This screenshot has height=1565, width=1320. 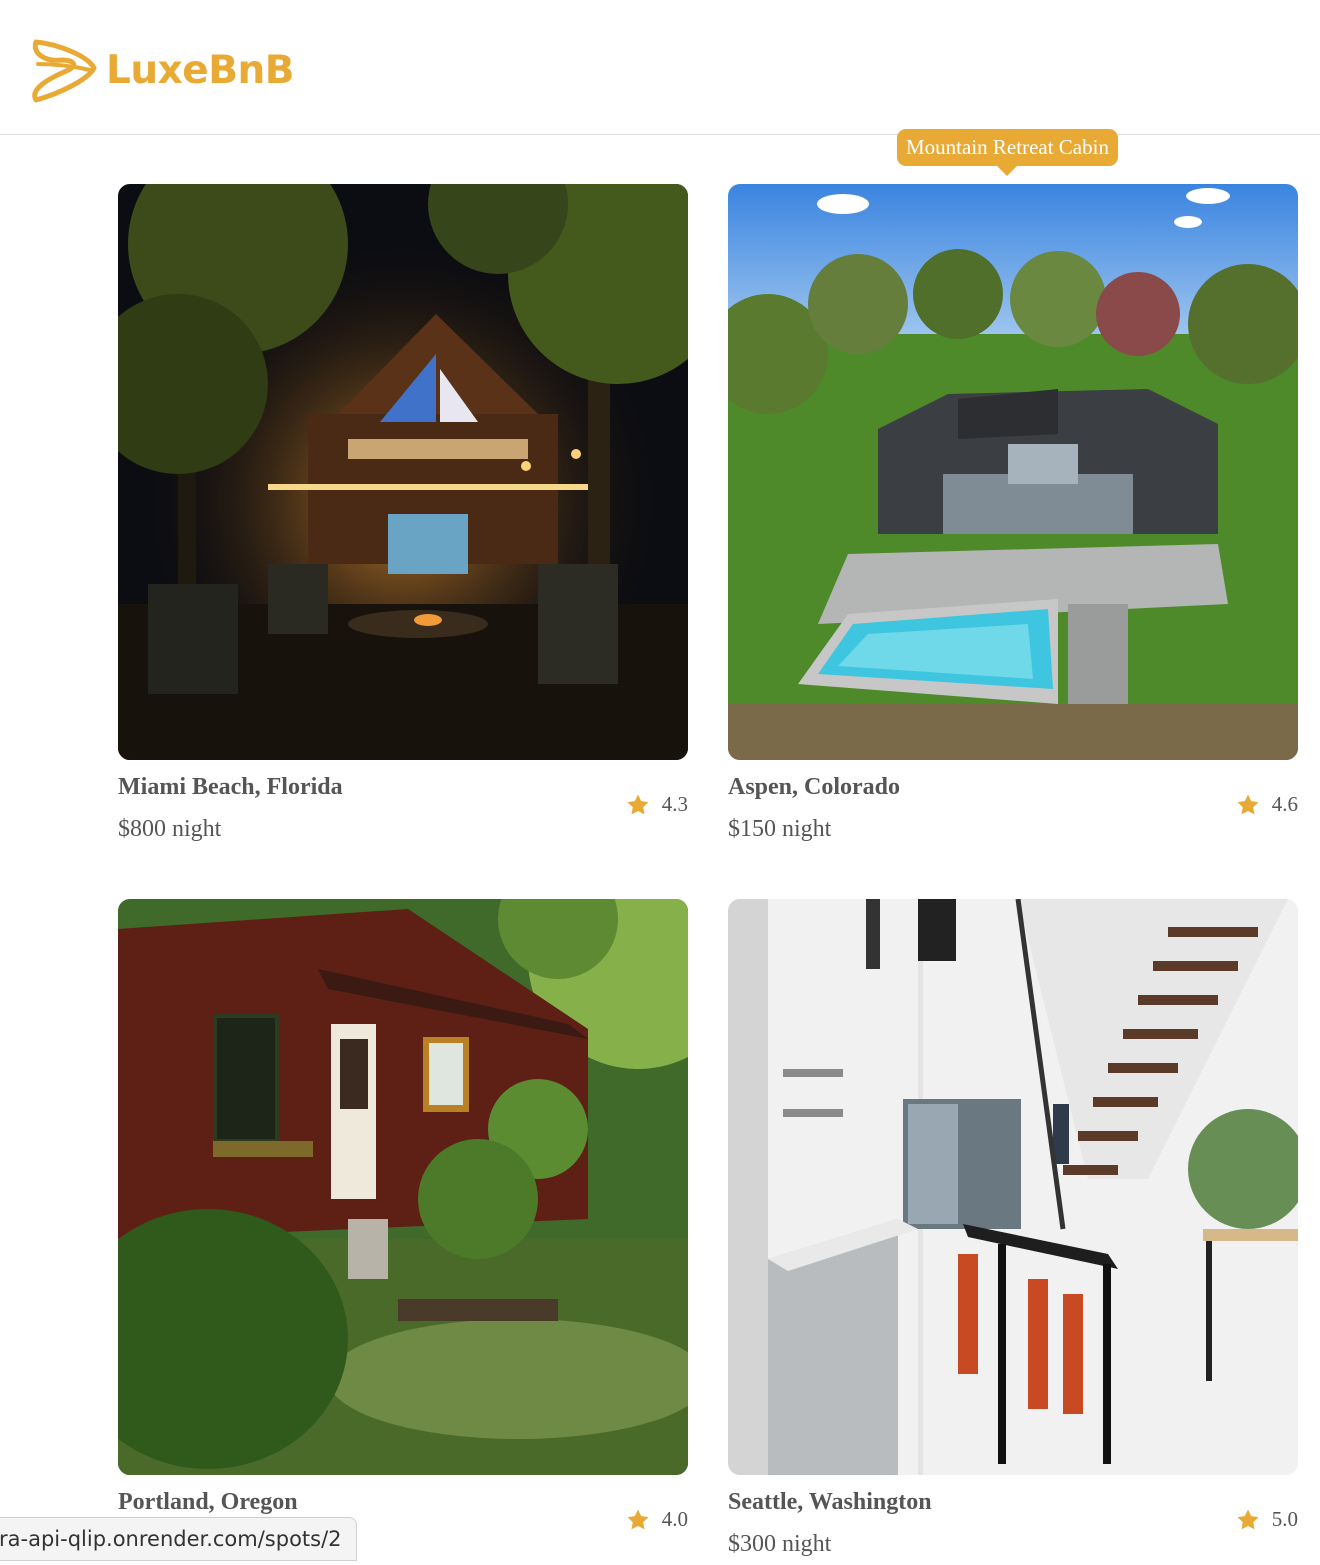 I want to click on link-status-bar: ra-api-qlip.onrender.com/spots/2, so click(x=178, y=1539).